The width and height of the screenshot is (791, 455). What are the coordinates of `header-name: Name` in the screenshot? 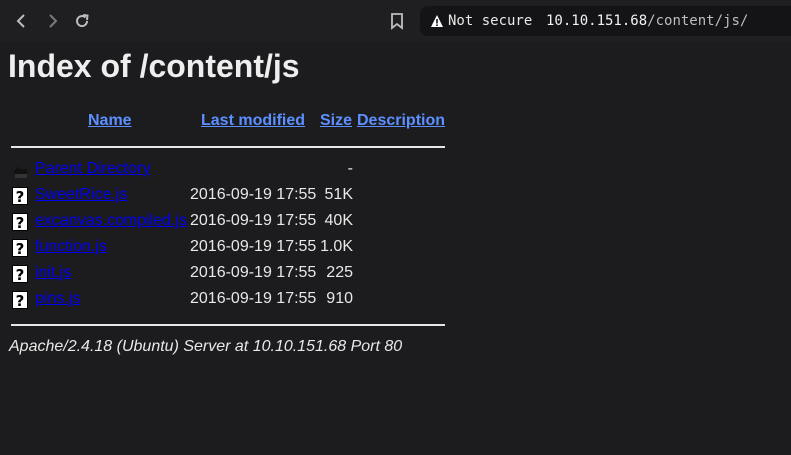 It's located at (110, 121).